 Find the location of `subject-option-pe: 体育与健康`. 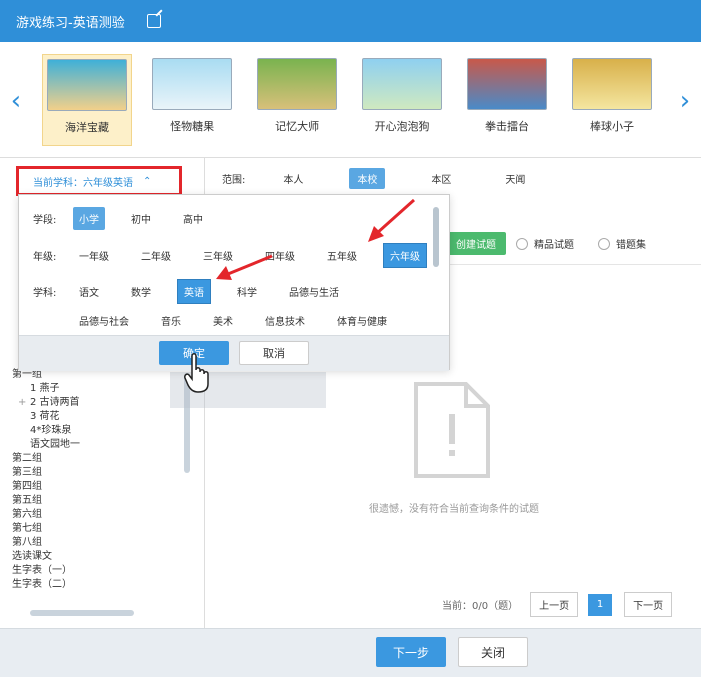

subject-option-pe: 体育与健康 is located at coordinates (362, 320).